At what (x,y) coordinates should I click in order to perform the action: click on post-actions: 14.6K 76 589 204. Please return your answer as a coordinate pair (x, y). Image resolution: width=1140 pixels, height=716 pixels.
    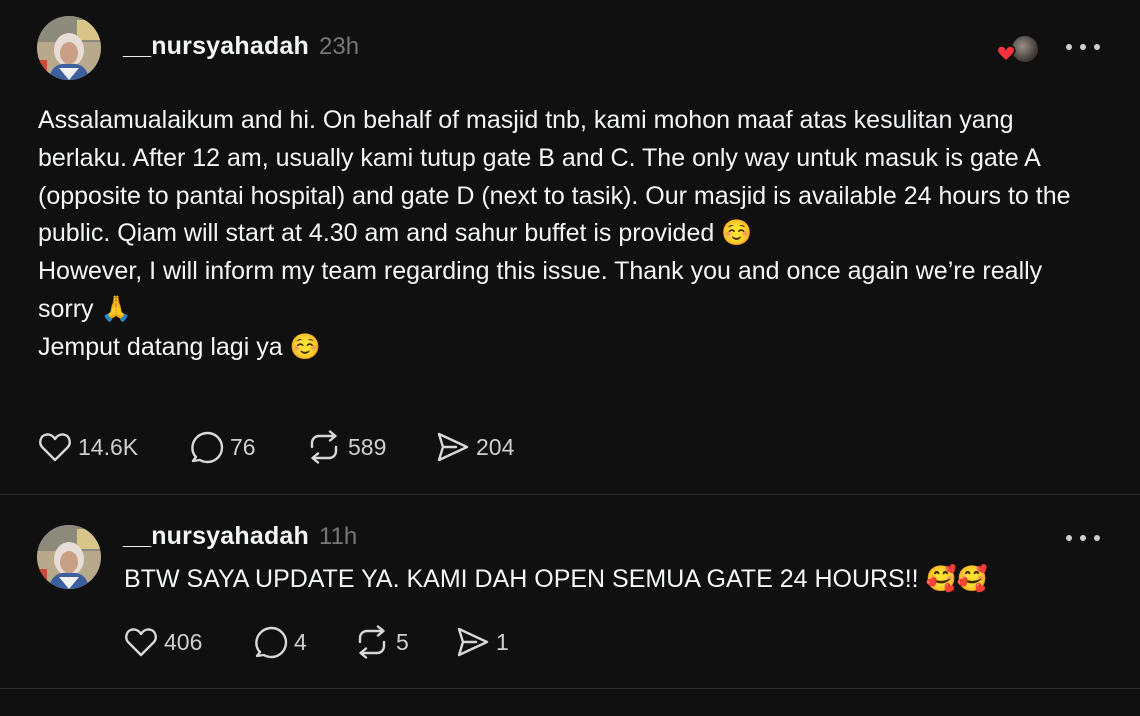
    Looking at the image, I should click on (276, 447).